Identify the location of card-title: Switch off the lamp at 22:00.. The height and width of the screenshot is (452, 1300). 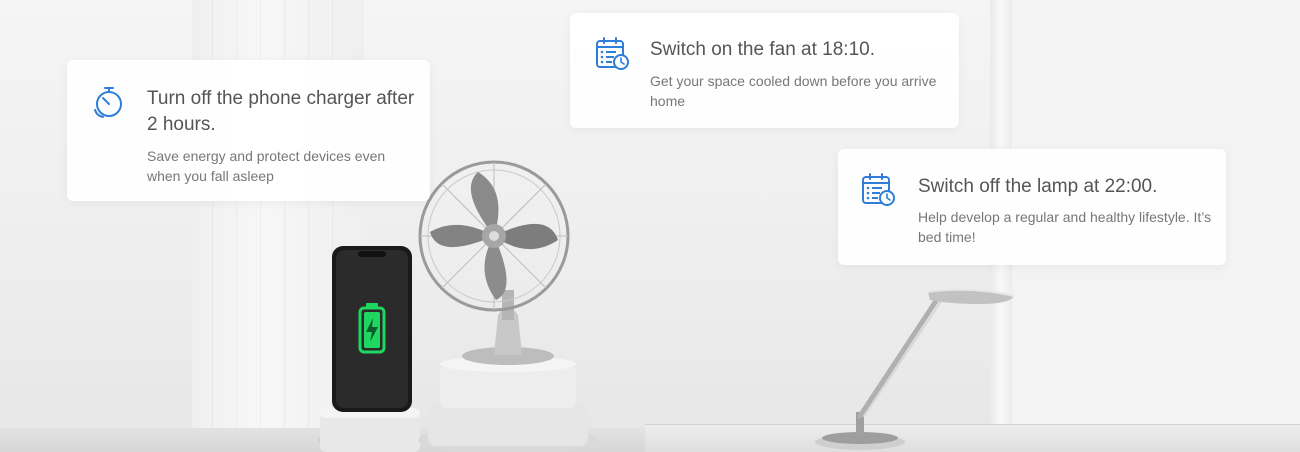
(1038, 186).